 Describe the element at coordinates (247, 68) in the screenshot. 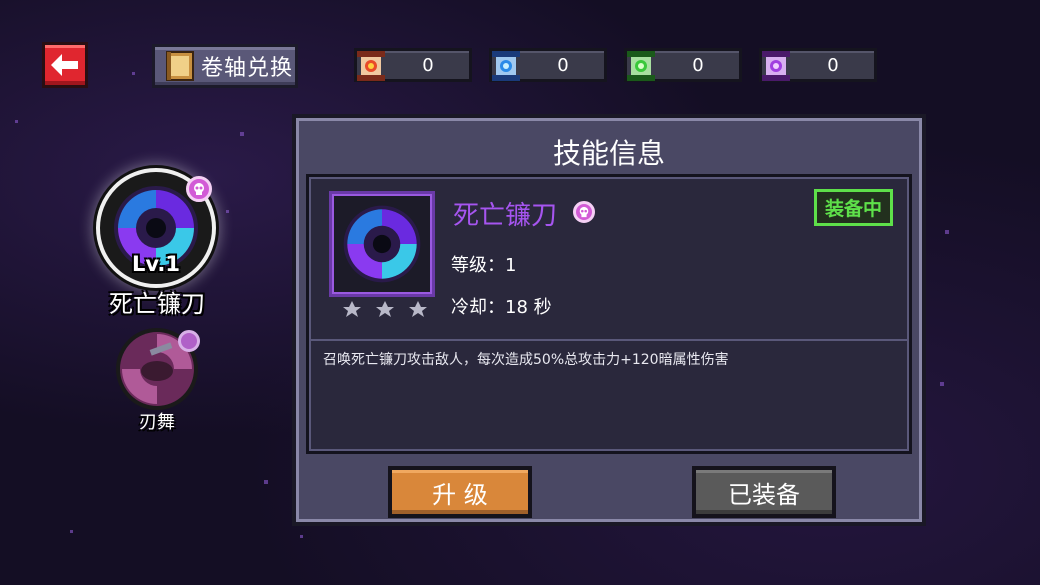

I see `scroll-exchange-label: 卷轴兑换` at that location.